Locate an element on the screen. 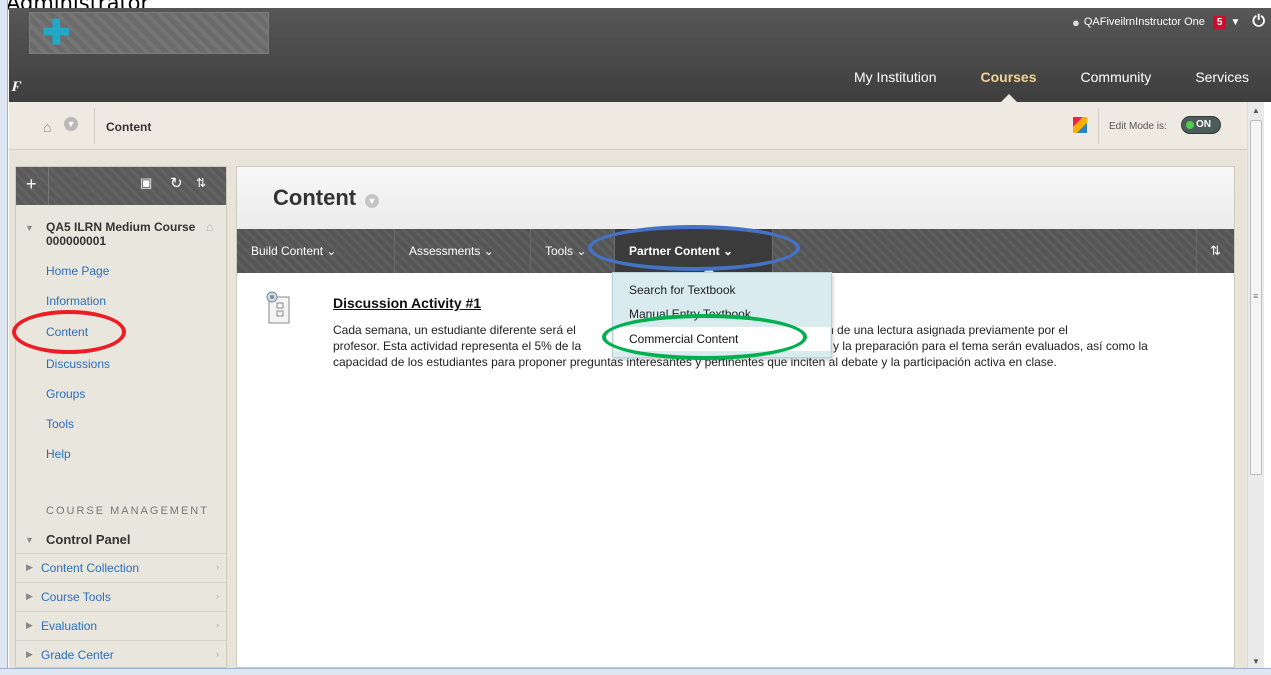 The width and height of the screenshot is (1271, 675). scroll-up-icon: ▲ is located at coordinates (1256, 110).